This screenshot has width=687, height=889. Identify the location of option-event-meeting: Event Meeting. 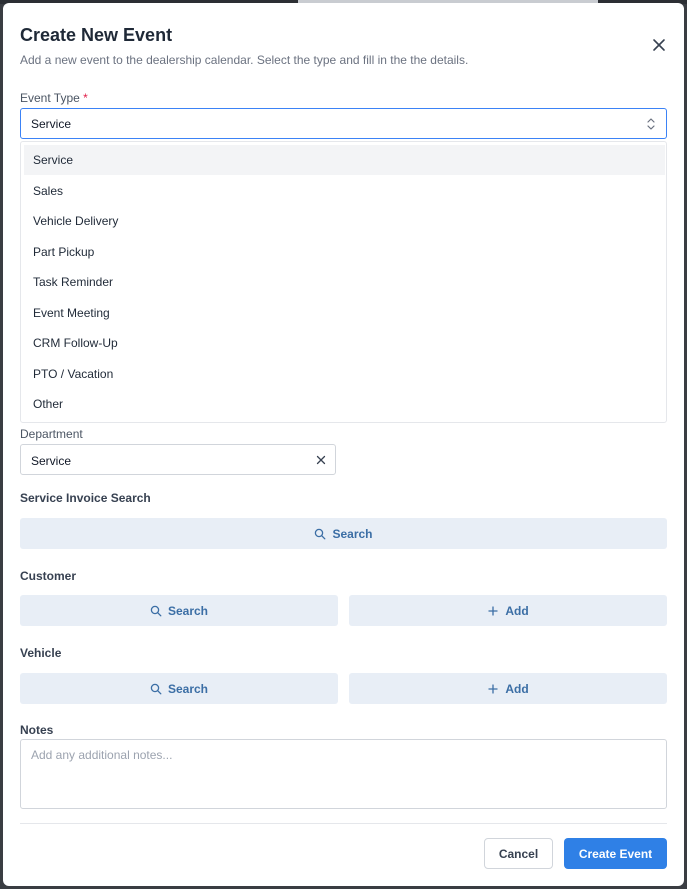
(344, 313).